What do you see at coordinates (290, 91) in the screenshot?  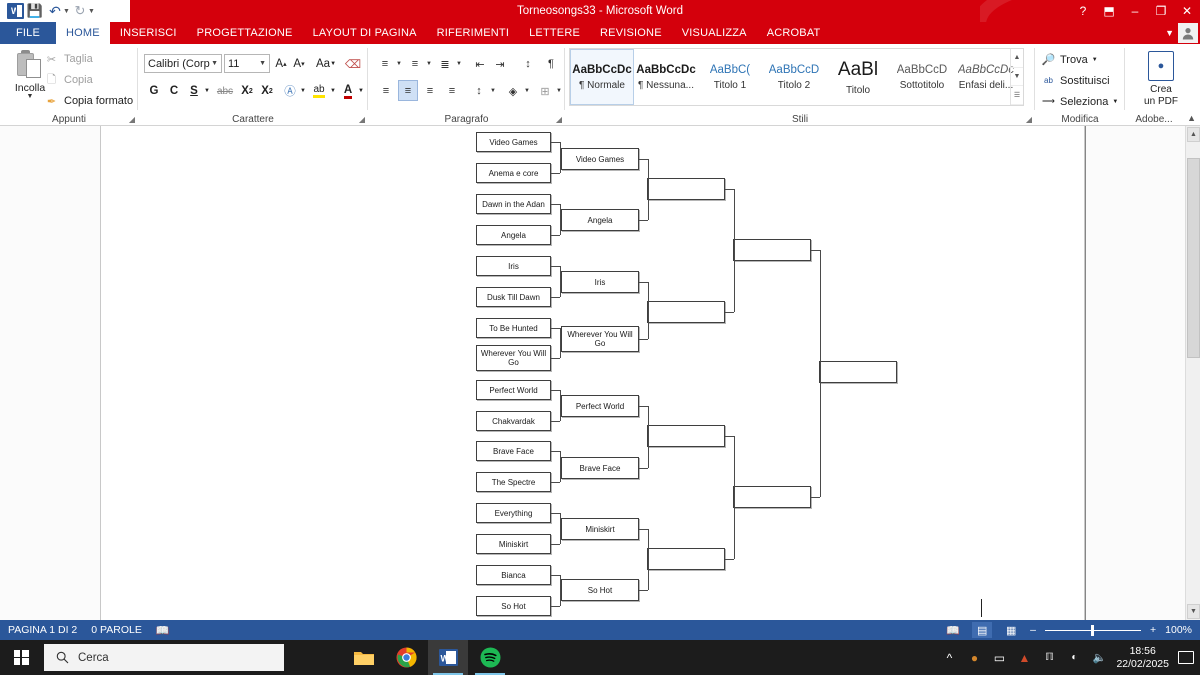 I see `text-effects-button: Ⓐ` at bounding box center [290, 91].